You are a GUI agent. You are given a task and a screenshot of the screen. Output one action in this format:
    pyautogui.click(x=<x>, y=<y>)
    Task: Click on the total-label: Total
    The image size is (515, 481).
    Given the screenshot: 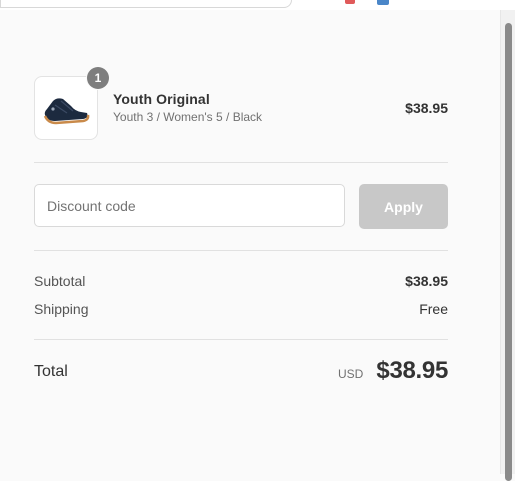 What is the action you would take?
    pyautogui.click(x=51, y=371)
    